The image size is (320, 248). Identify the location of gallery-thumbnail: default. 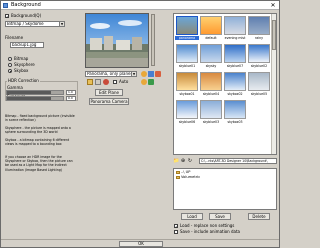
(211, 29).